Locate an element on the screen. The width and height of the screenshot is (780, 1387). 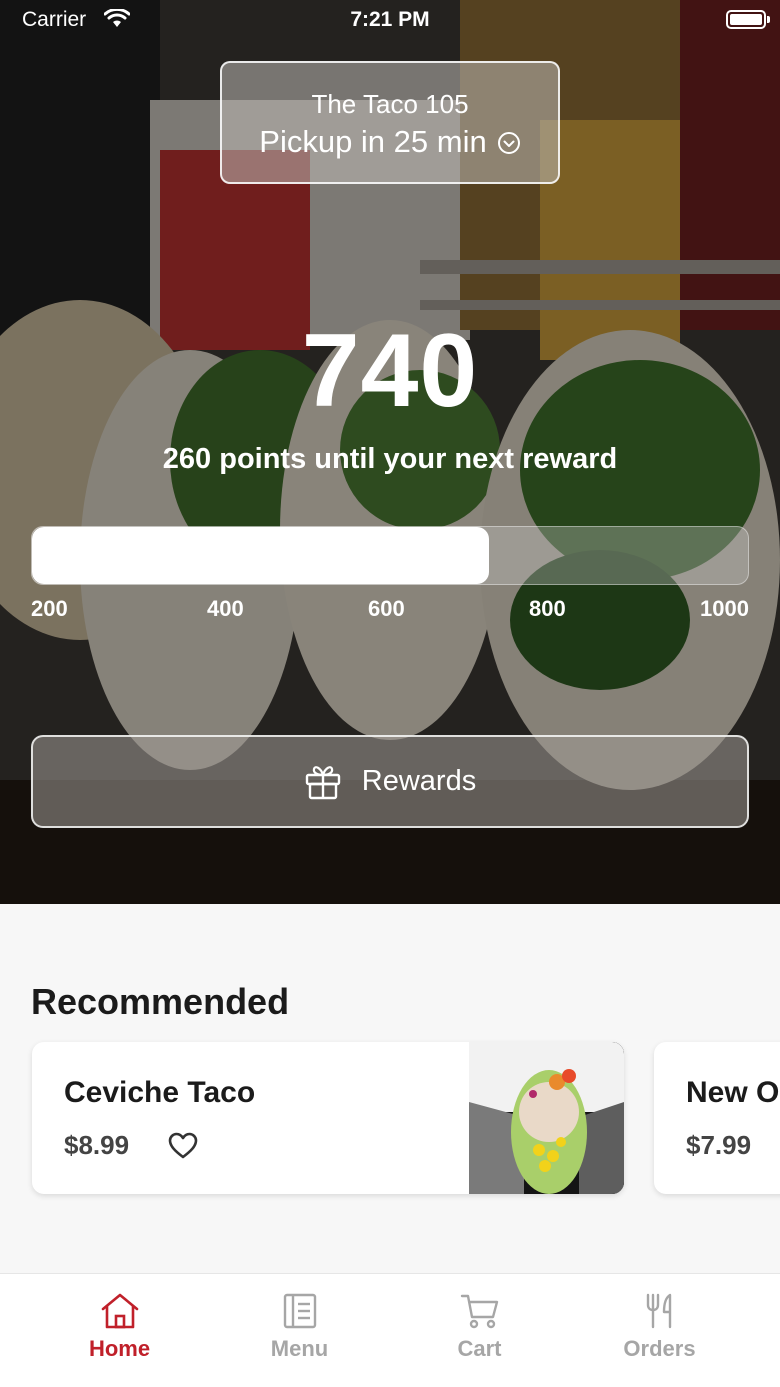
tab-bar: Home Menu Cart Orders is located at coordinates (390, 1330).